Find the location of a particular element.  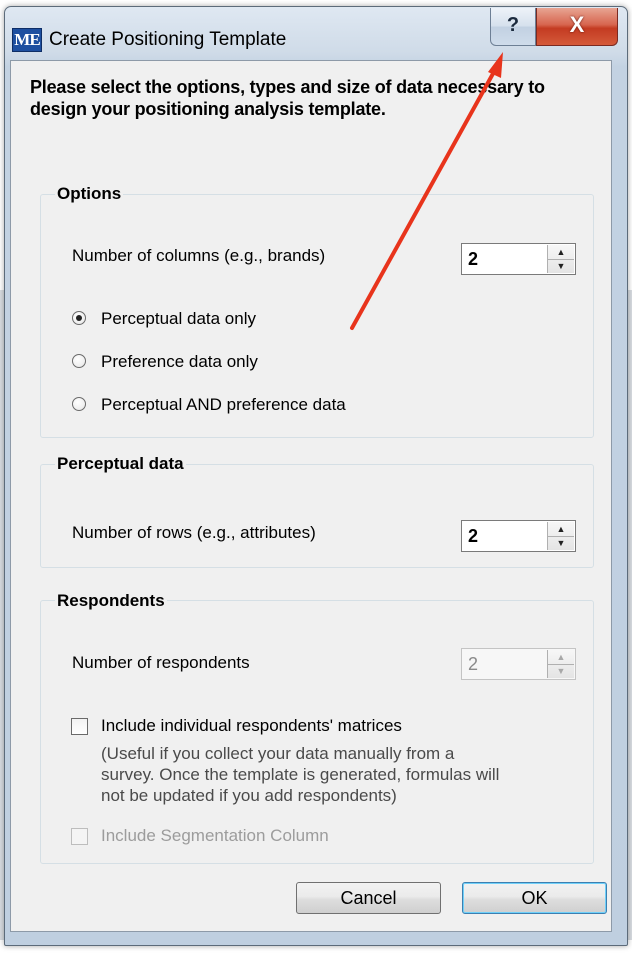

options-group-title: Options is located at coordinates (89, 194).